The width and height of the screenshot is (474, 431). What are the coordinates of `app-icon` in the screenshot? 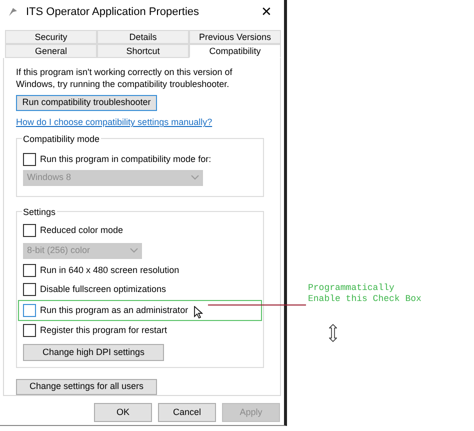 It's located at (13, 12).